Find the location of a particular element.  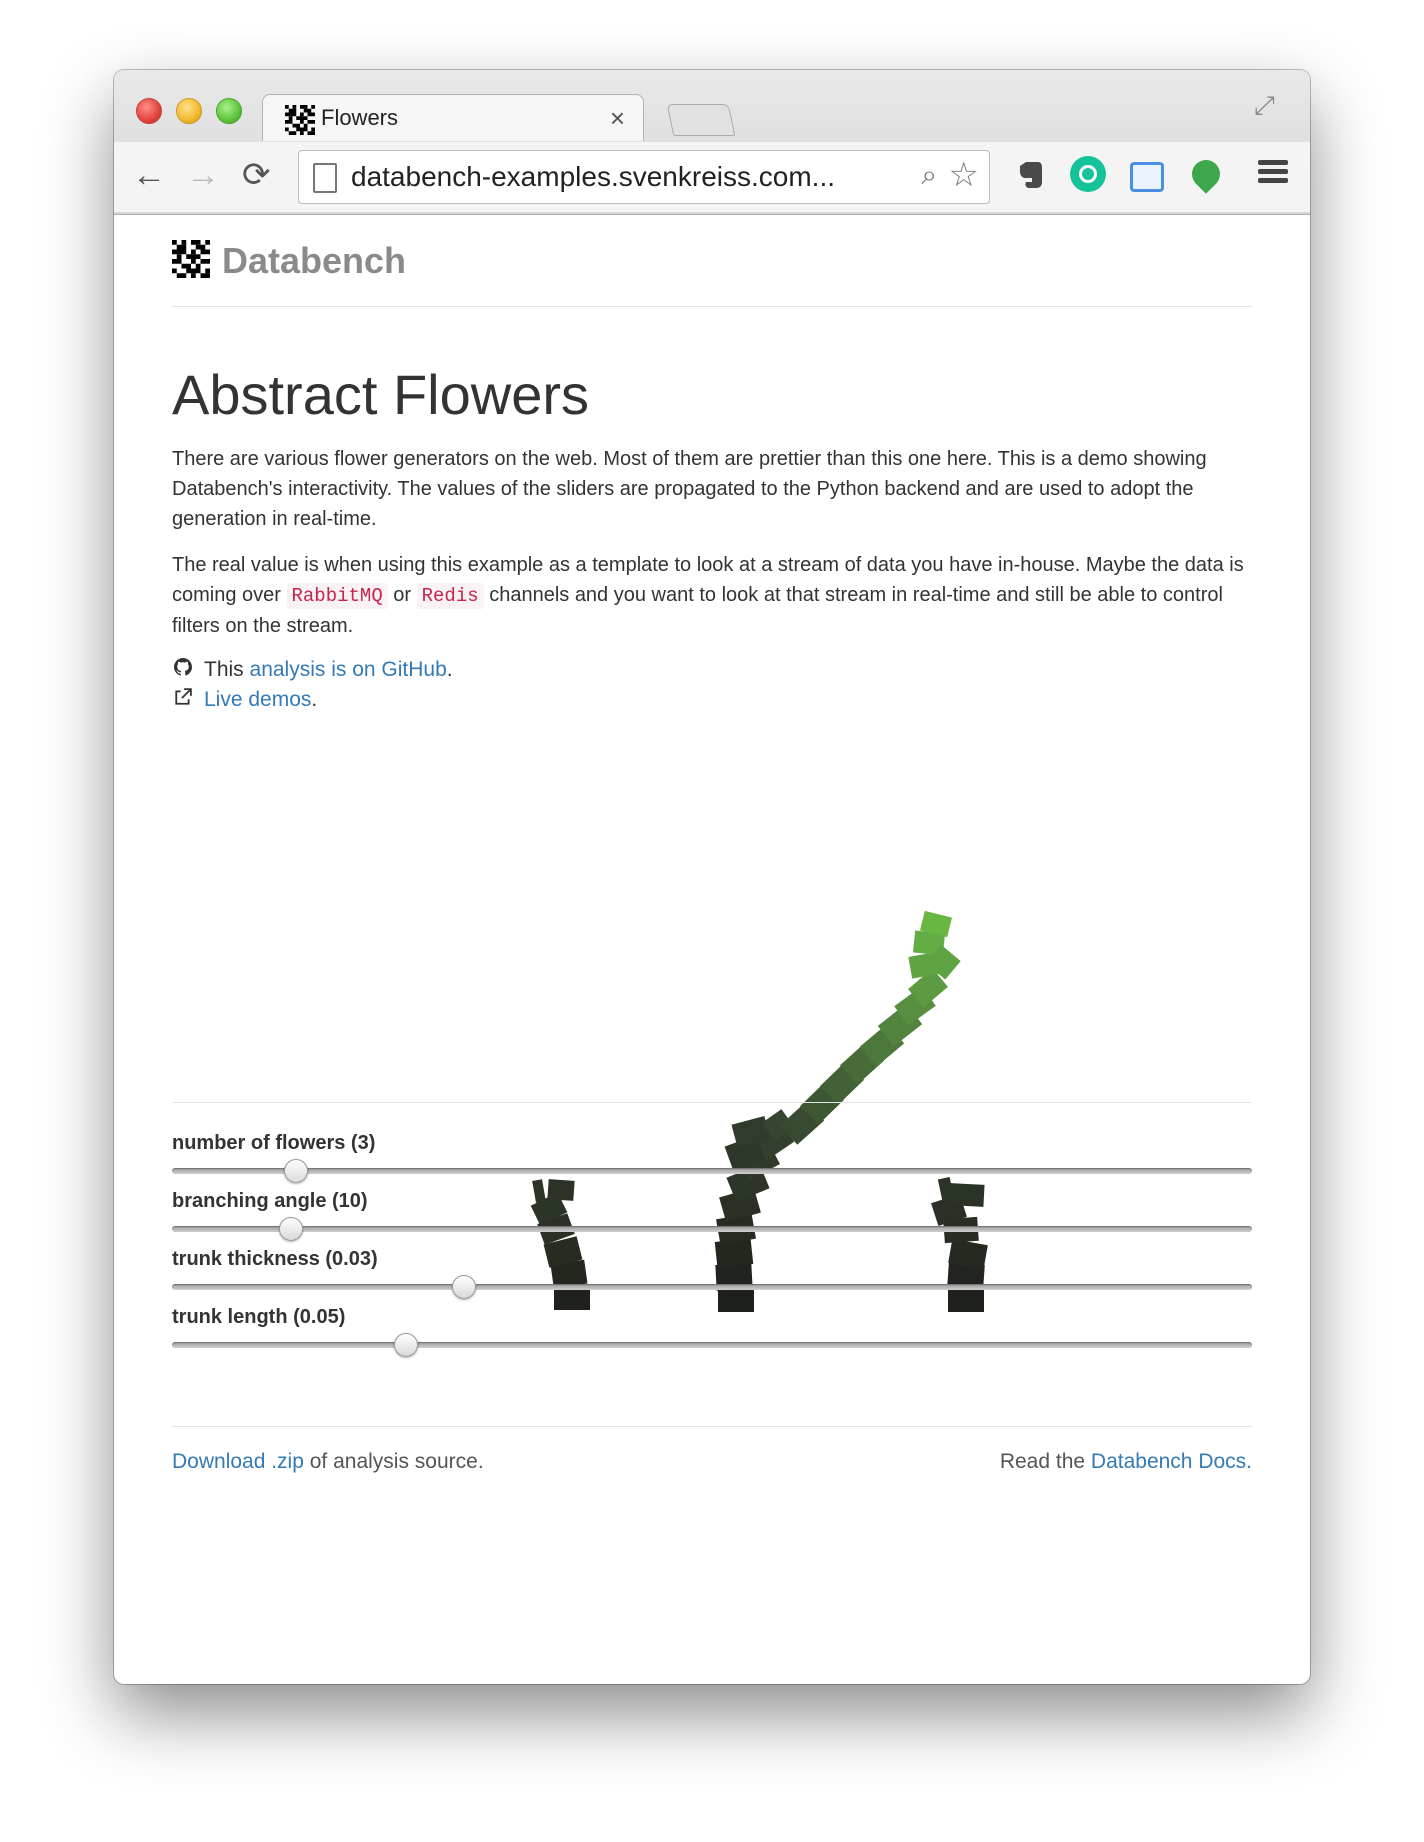

demos-suffix: . is located at coordinates (314, 699).